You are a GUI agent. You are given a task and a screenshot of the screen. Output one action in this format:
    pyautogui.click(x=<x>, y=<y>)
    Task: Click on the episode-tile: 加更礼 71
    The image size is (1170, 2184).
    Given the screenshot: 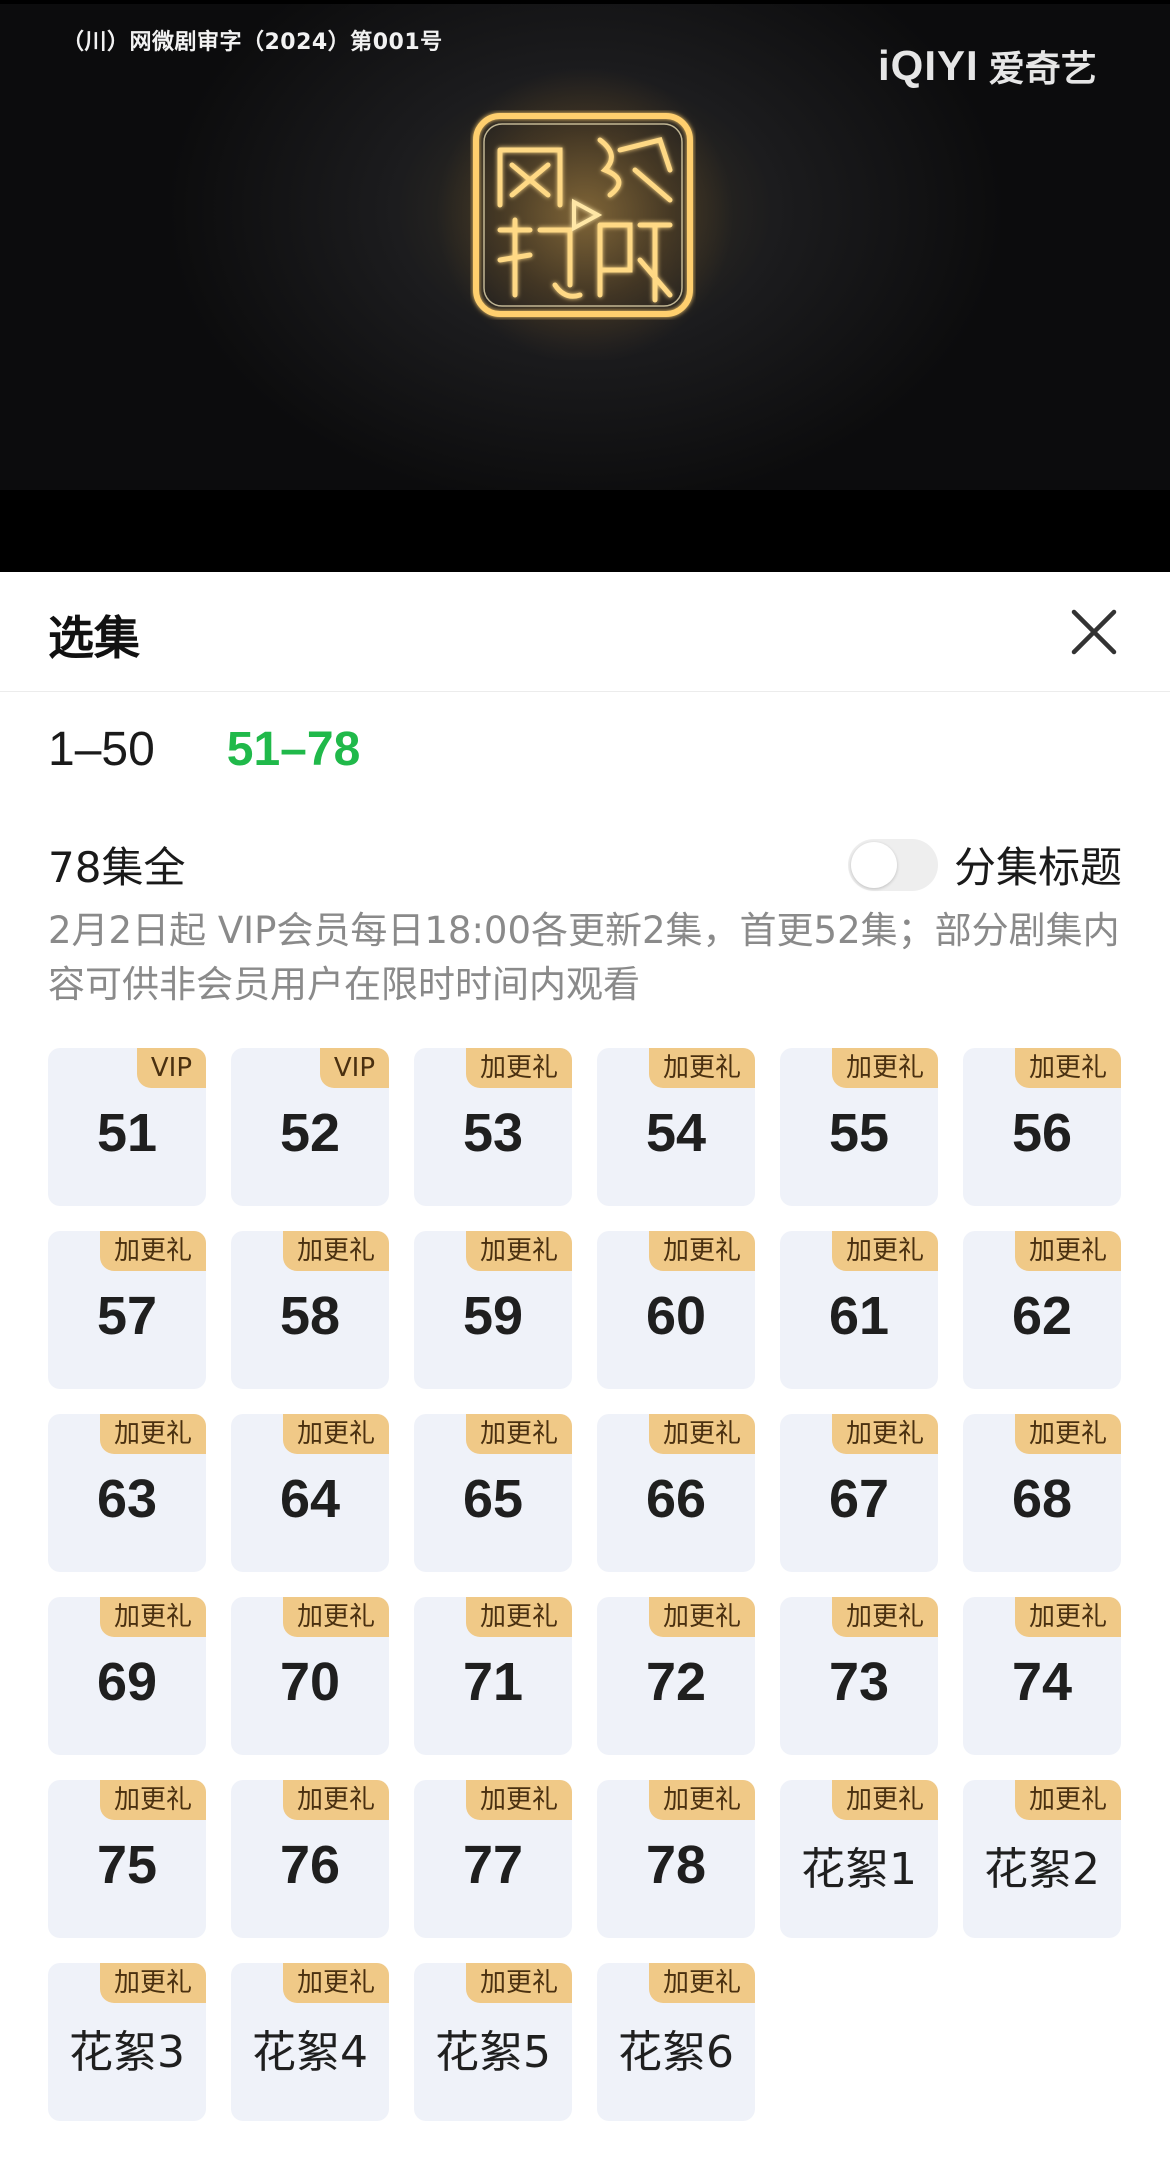 What is the action you would take?
    pyautogui.click(x=493, y=1676)
    